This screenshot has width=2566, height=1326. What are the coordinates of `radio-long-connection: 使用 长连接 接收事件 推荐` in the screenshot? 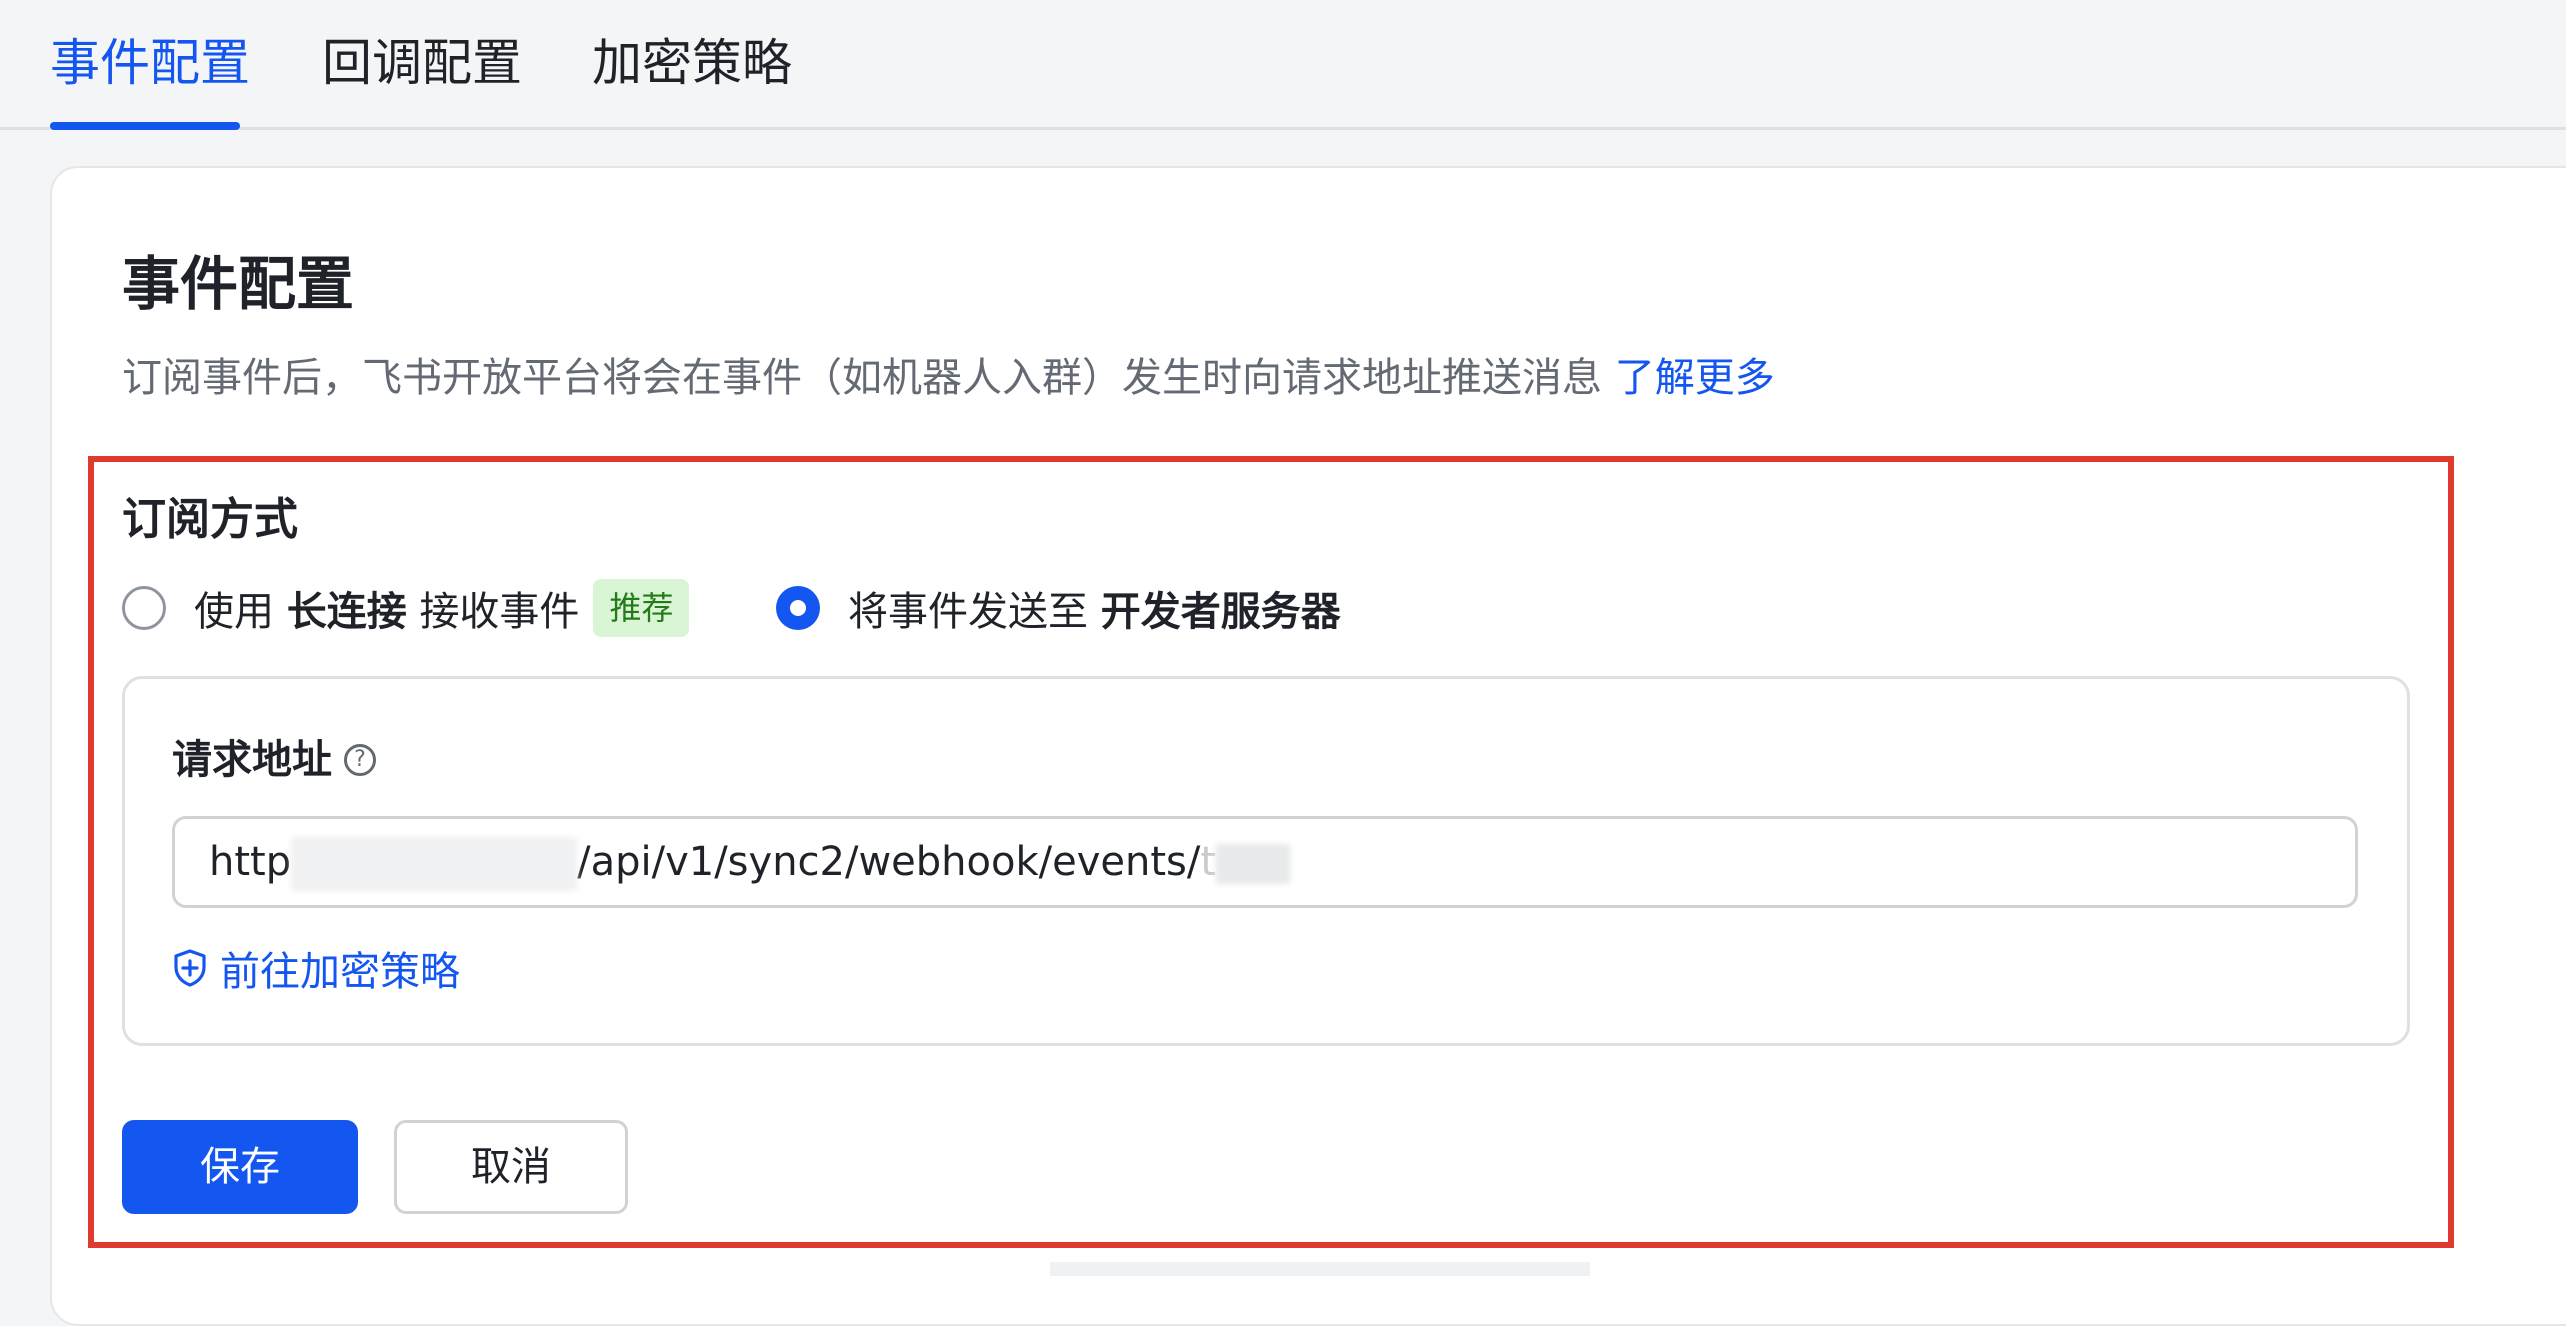 It's located at (406, 608).